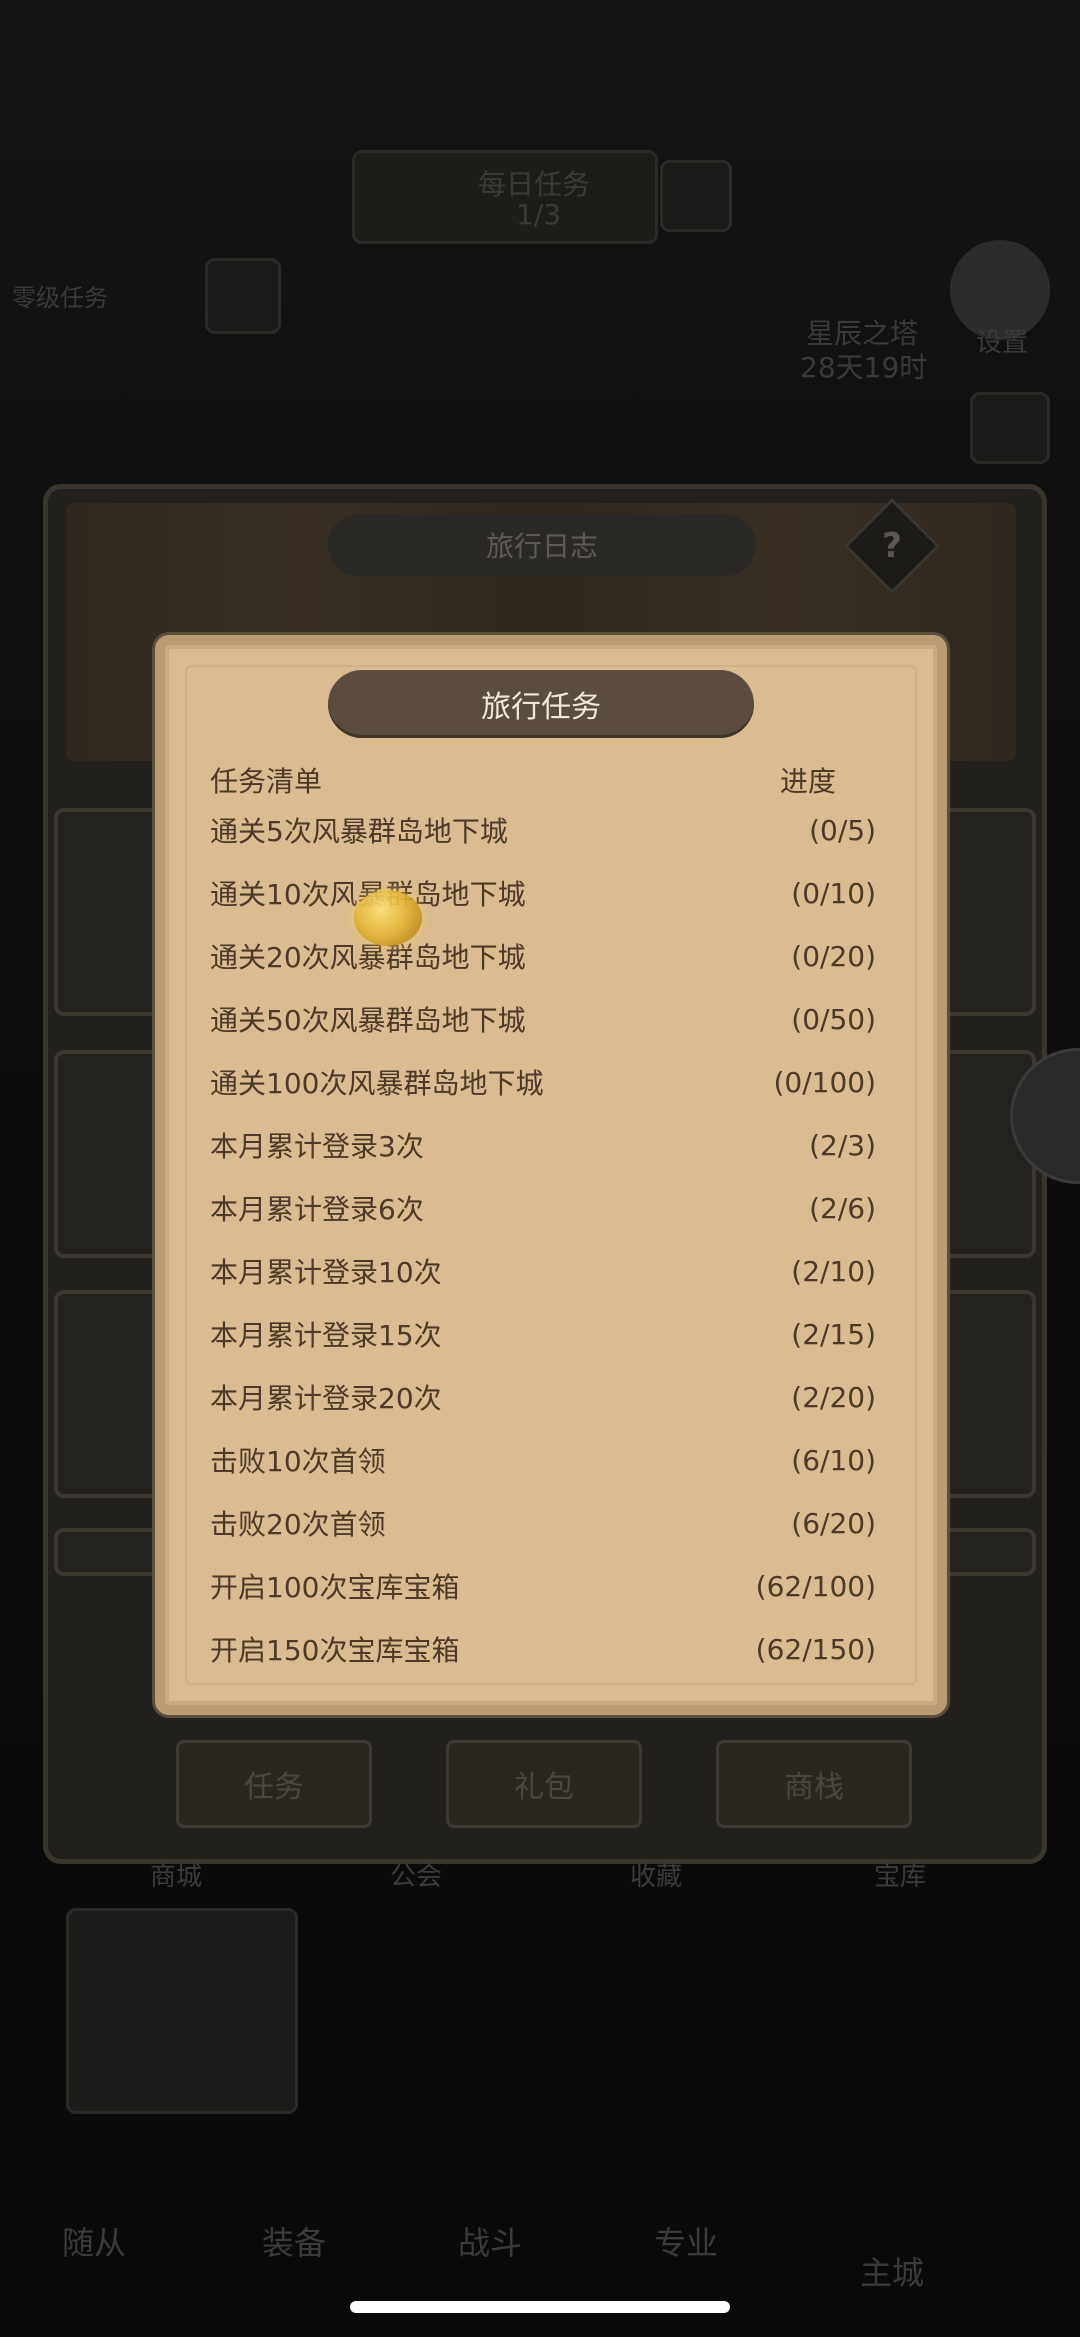  What do you see at coordinates (388, 918) in the screenshot?
I see `gold-coin-icon` at bounding box center [388, 918].